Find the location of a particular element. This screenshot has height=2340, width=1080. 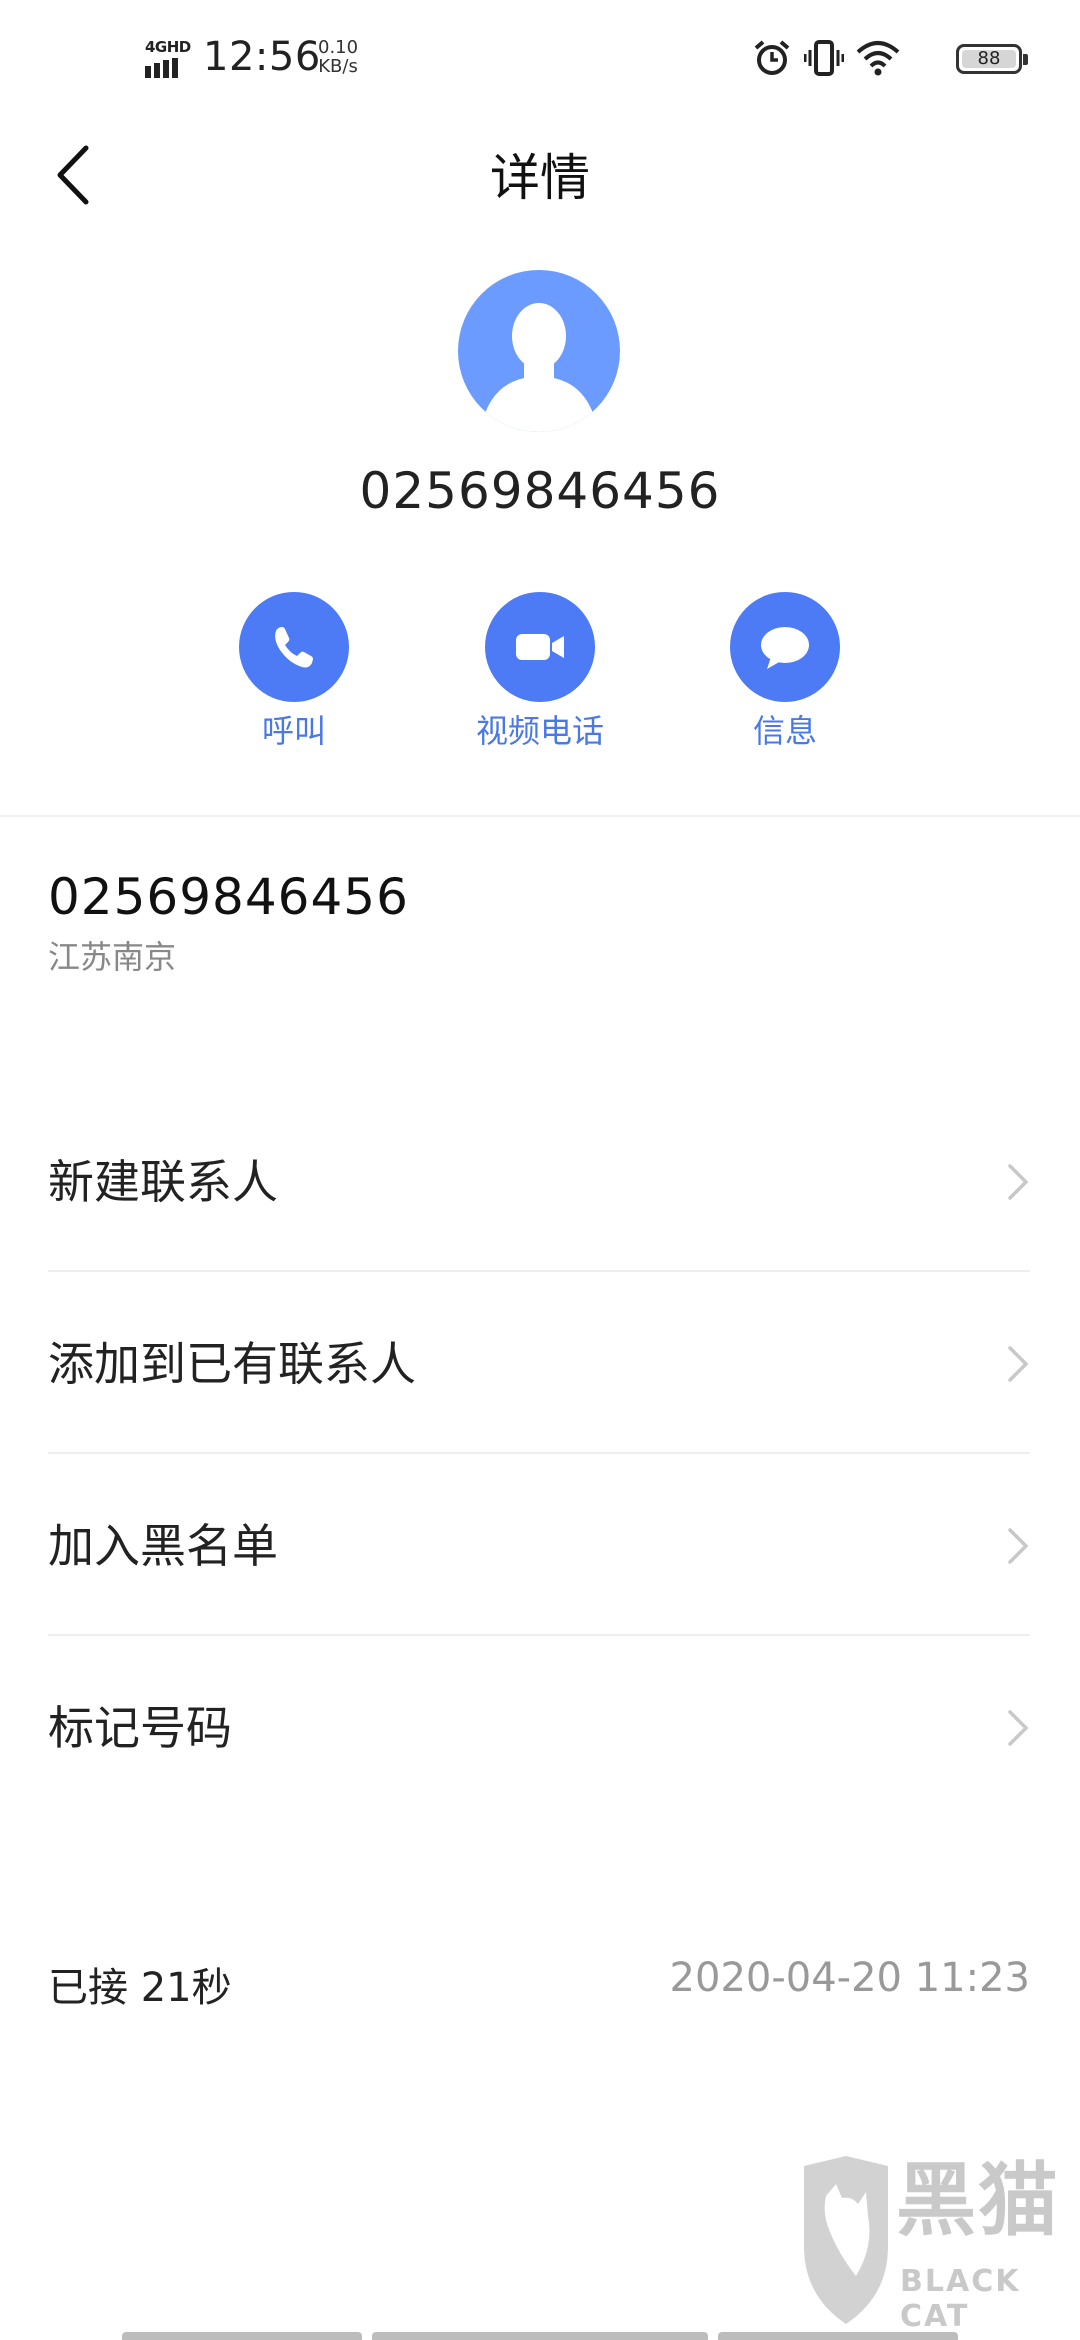

menu-item-label: 添加到已有联系人 is located at coordinates (232, 1364).